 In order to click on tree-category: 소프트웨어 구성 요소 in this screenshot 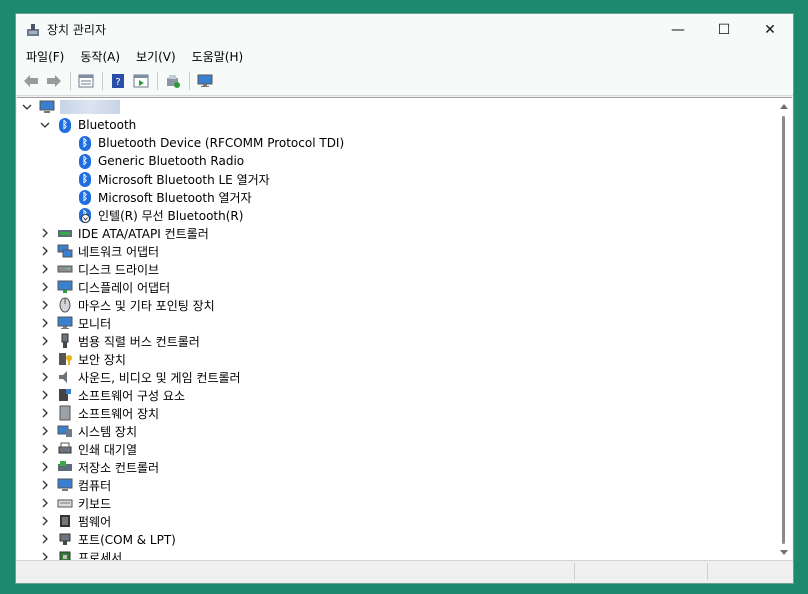, I will do `click(112, 395)`.